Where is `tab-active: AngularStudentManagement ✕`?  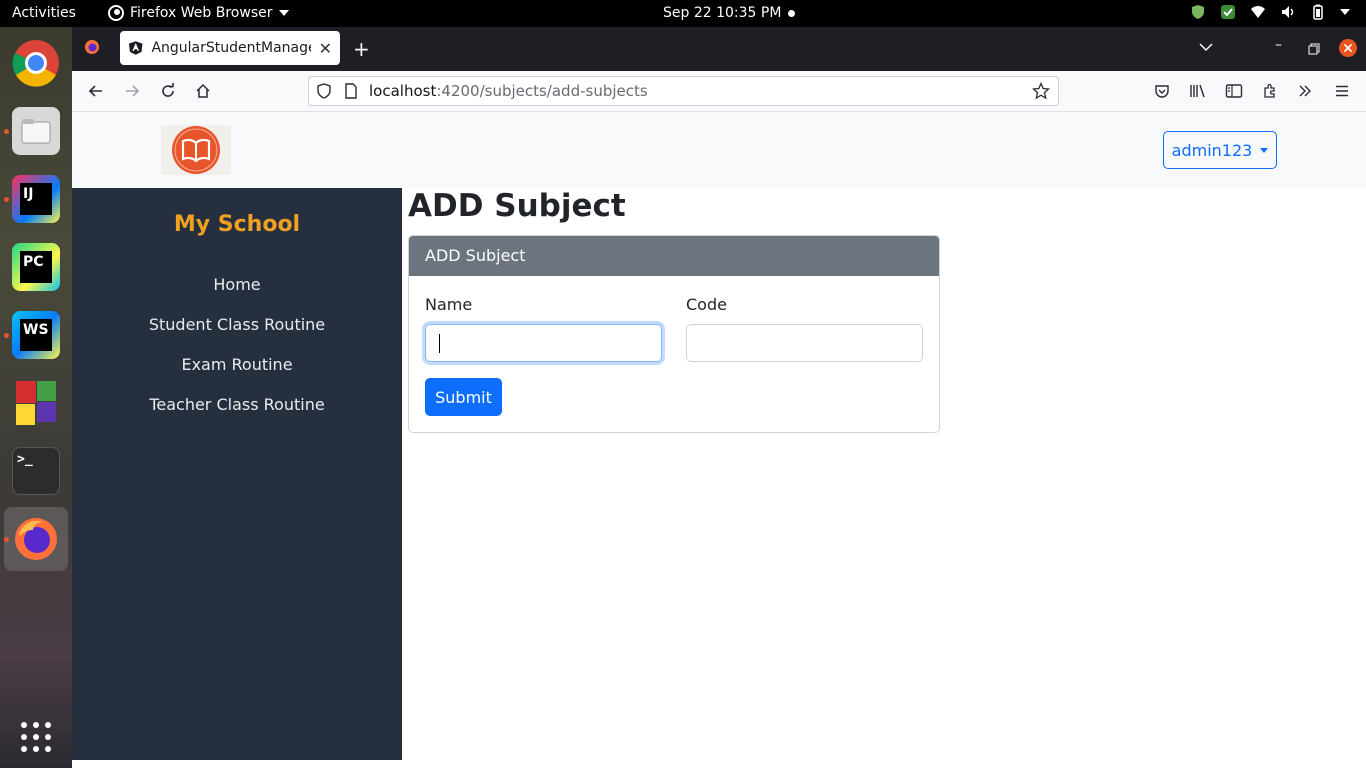 tab-active: AngularStudentManagement ✕ is located at coordinates (230, 48).